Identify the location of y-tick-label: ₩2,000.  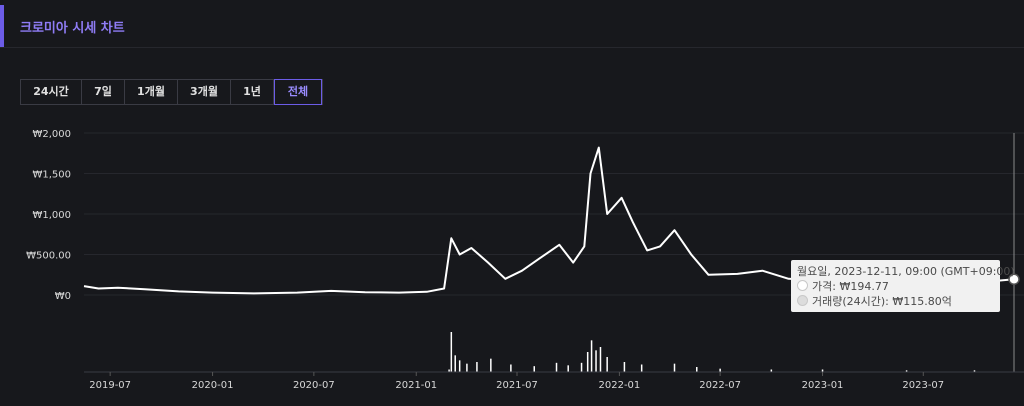
(51, 134).